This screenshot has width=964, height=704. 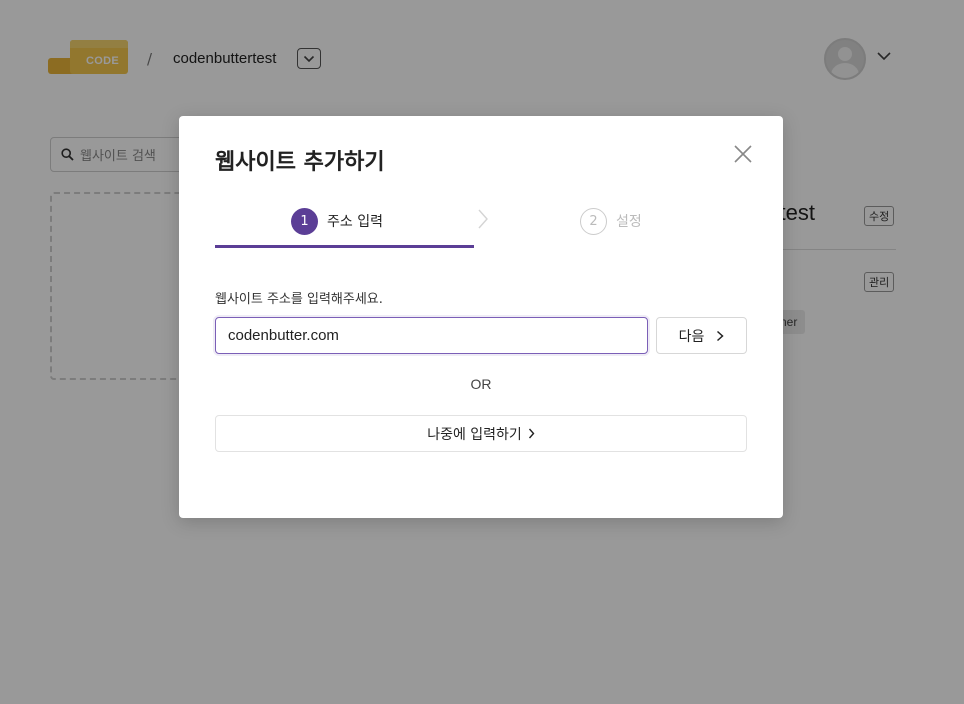 What do you see at coordinates (431, 335) in the screenshot?
I see `website-url-input` at bounding box center [431, 335].